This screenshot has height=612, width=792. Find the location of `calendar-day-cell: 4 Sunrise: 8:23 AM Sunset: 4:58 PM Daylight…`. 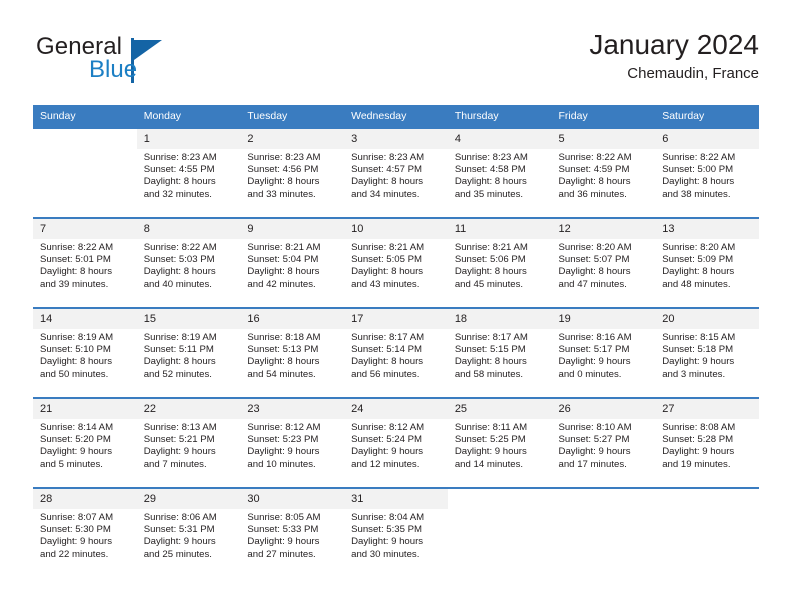

calendar-day-cell: 4 Sunrise: 8:23 AM Sunset: 4:58 PM Daylight… is located at coordinates (499, 172).